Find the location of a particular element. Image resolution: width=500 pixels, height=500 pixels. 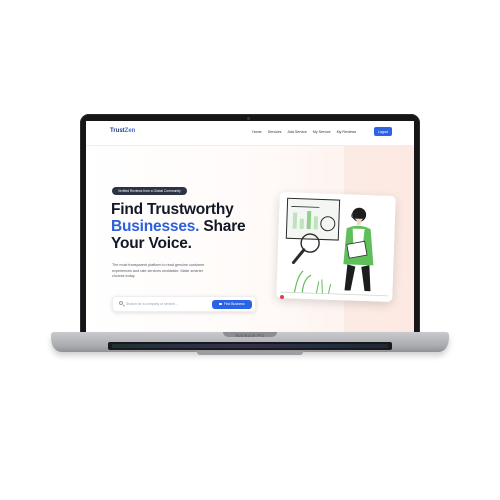

site-logo: TrustZen is located at coordinates (122, 131).